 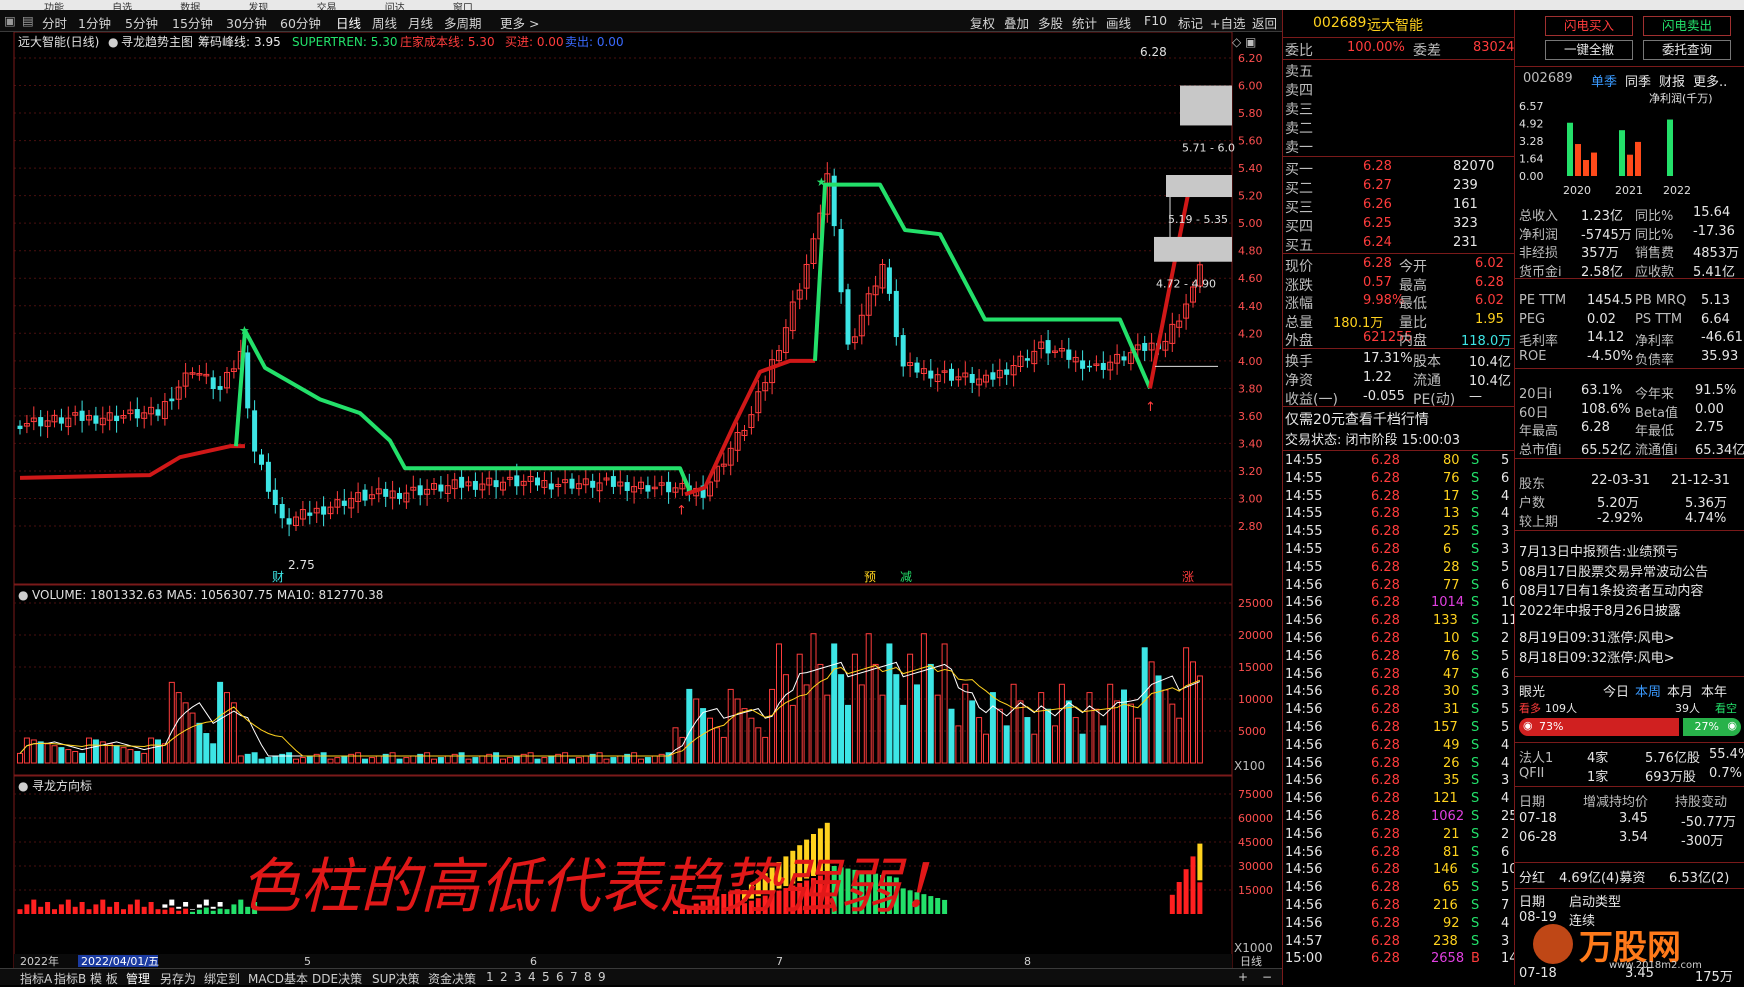 I want to click on indicator-name: 寻龙趋势主图, so click(x=157, y=42).